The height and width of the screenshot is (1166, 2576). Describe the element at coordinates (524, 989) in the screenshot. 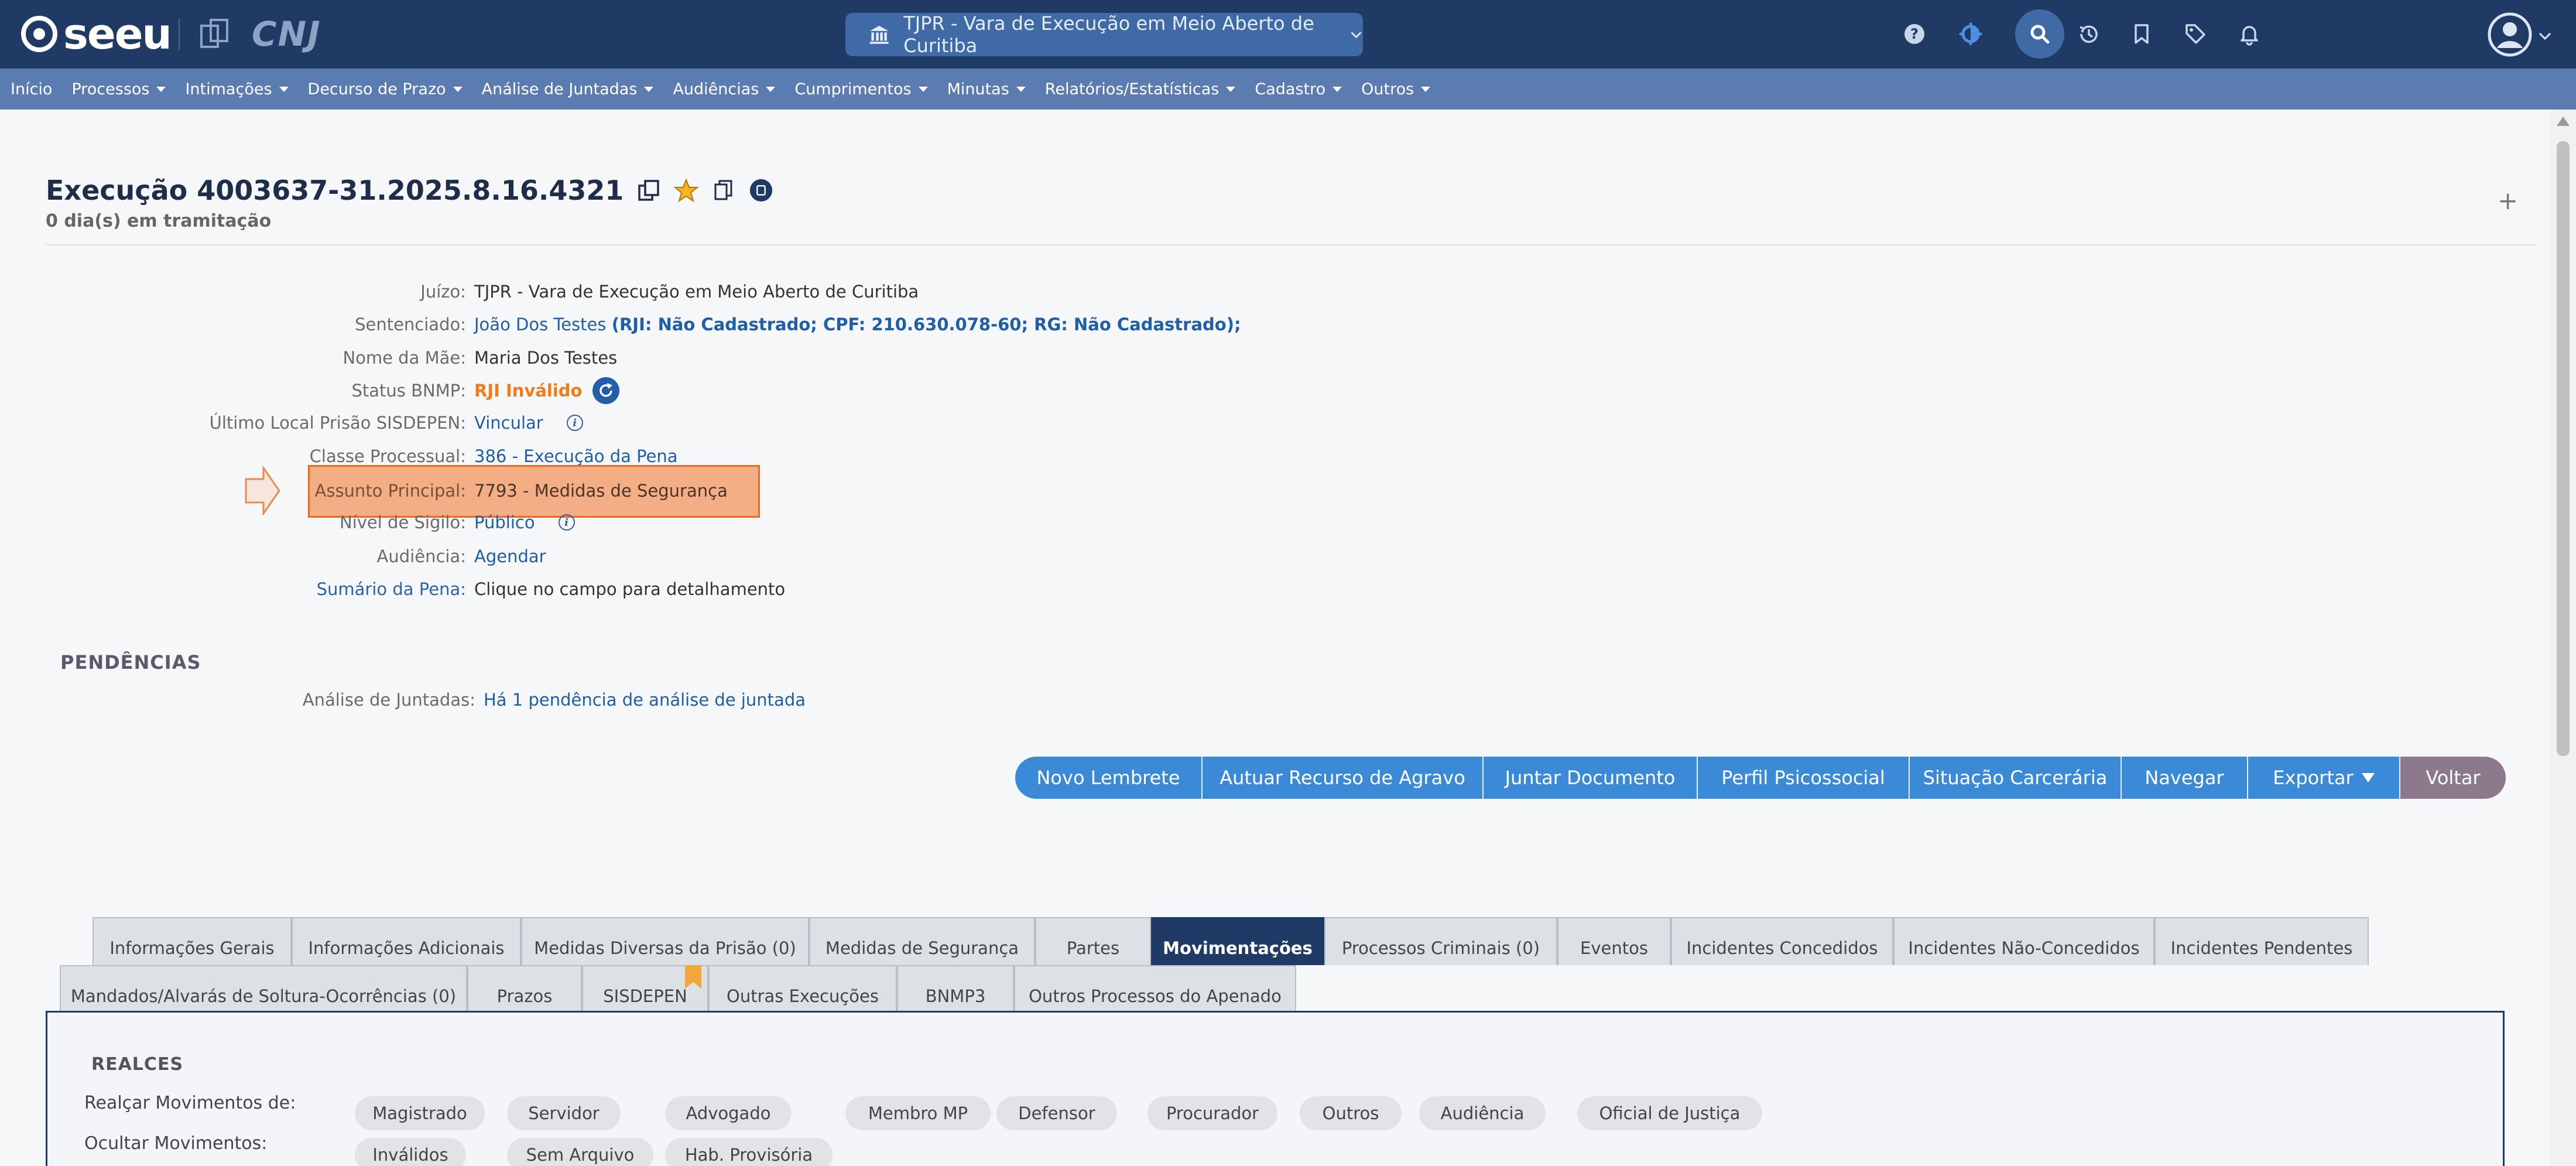

I see `tab-prazos: Prazos` at that location.